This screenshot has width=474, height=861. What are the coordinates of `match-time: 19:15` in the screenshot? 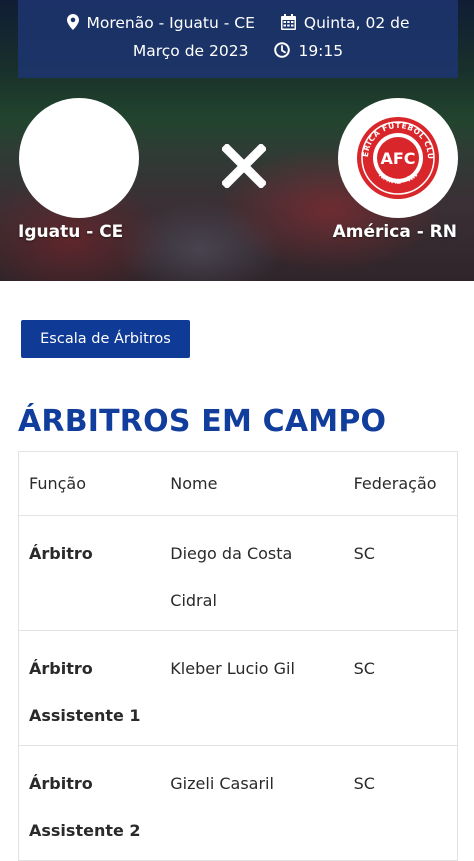 It's located at (321, 51).